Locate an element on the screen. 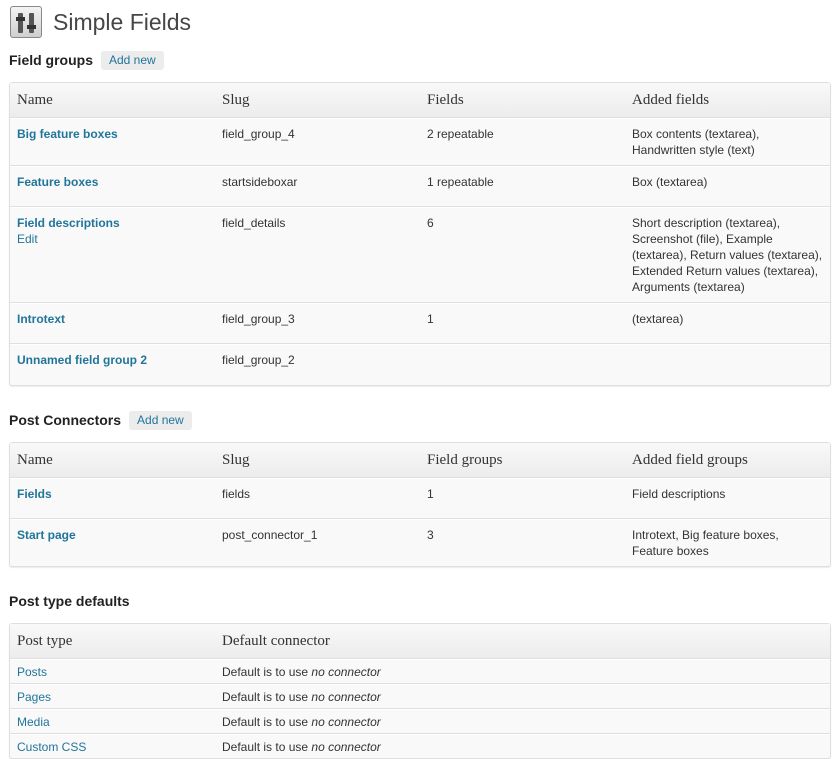 The height and width of the screenshot is (759, 839). table-header-row: Name Slug Fields Added fields is located at coordinates (420, 100).